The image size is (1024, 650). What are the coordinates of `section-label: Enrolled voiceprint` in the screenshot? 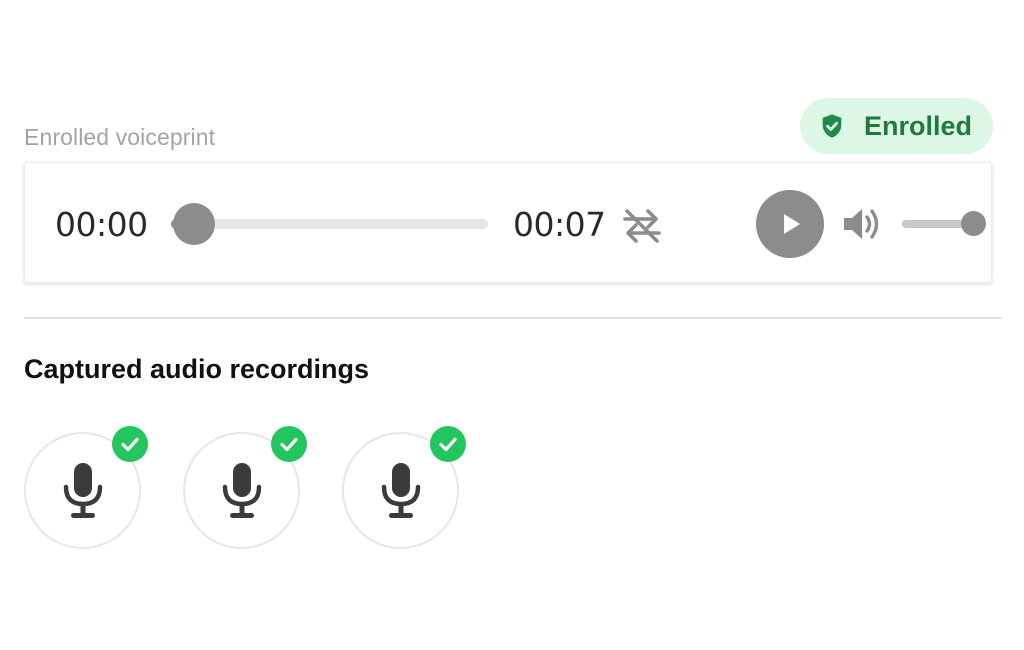 It's located at (120, 137).